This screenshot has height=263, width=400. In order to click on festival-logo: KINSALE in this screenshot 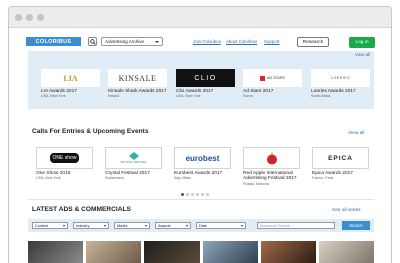, I will do `click(137, 78)`.